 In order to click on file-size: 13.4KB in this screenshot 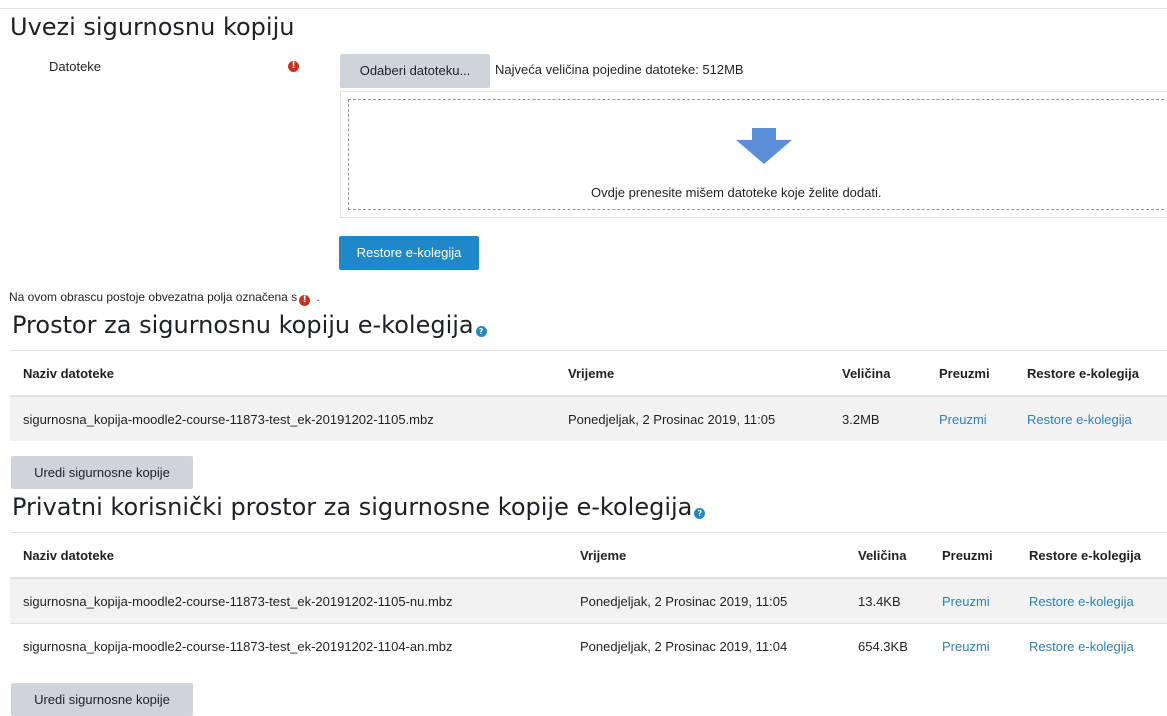, I will do `click(887, 600)`.